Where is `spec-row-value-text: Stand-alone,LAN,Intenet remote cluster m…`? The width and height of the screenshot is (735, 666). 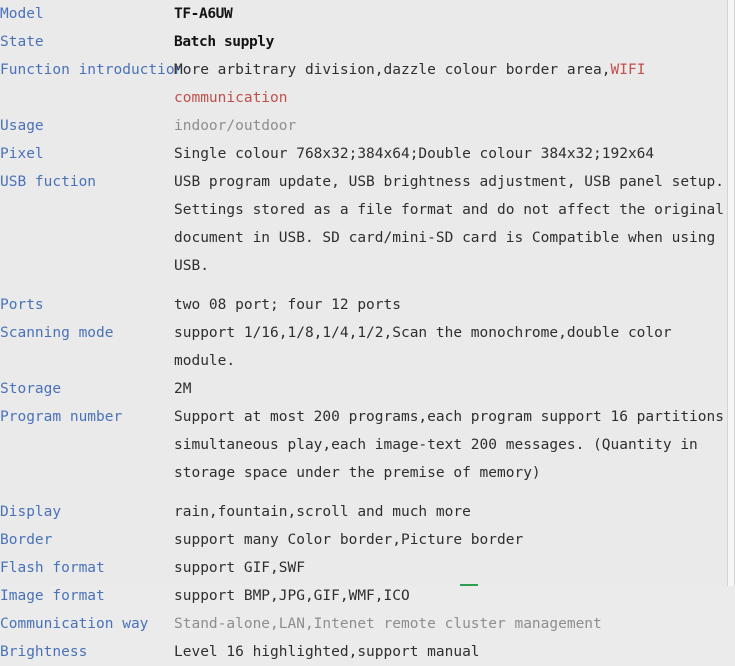
spec-row-value-text: Stand-alone,LAN,Intenet remote cluster m… is located at coordinates (388, 624).